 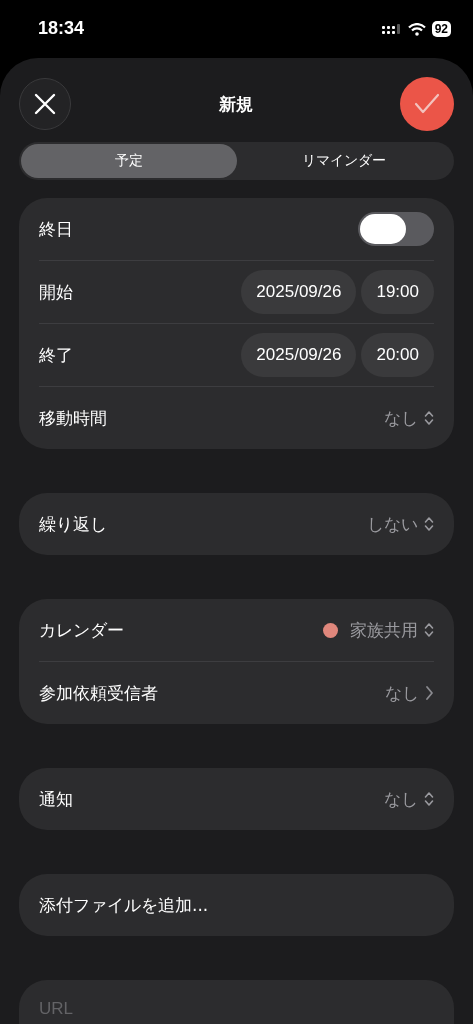 What do you see at coordinates (441, 29) in the screenshot?
I see `battery-indicator: 92` at bounding box center [441, 29].